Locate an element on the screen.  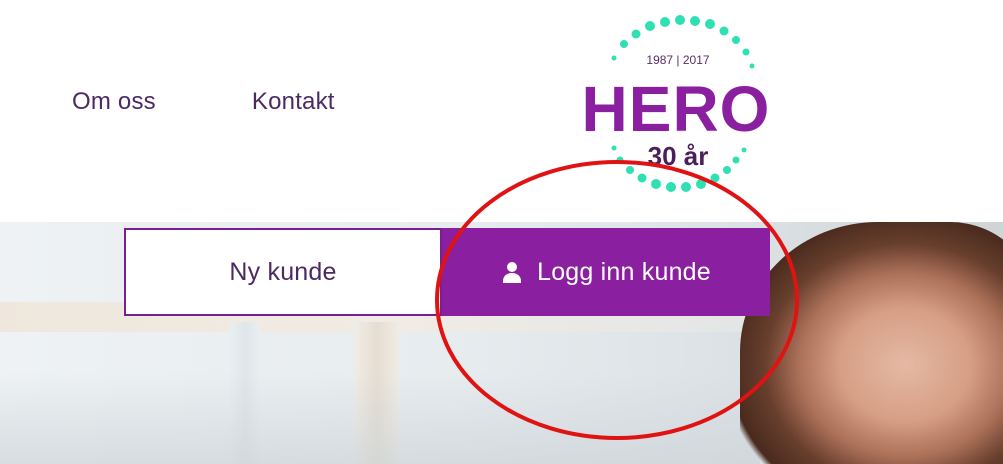
new-customer-label: Ny kunde is located at coordinates (283, 271).